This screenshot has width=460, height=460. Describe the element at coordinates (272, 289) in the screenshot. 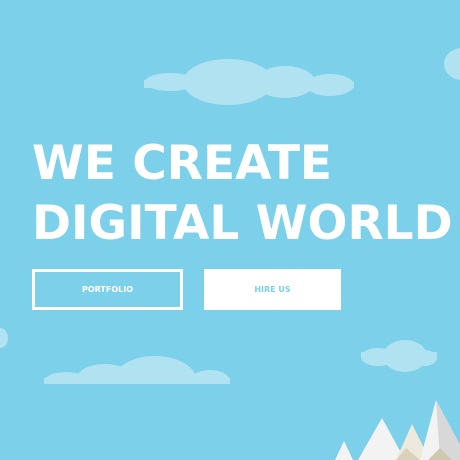

I see `hire-us-button: HIRE US` at that location.